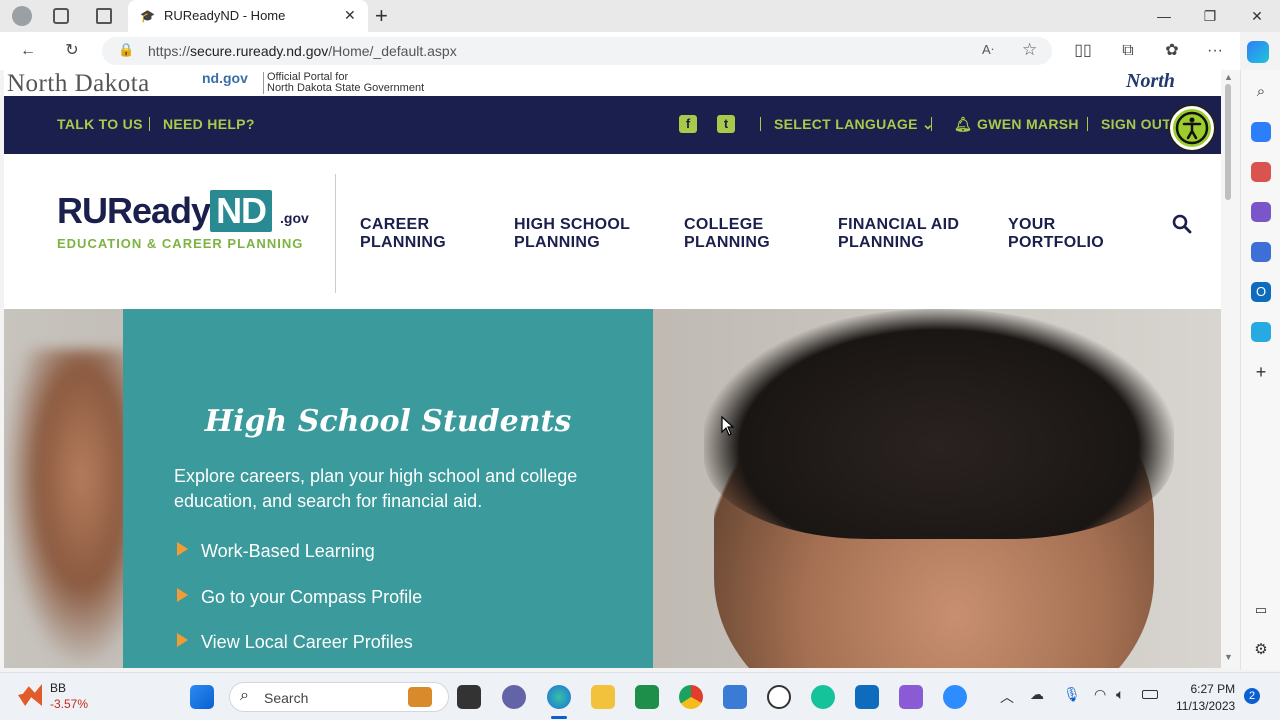 This screenshot has width=1280, height=720. I want to click on collections-icon: ⧉, so click(1128, 51).